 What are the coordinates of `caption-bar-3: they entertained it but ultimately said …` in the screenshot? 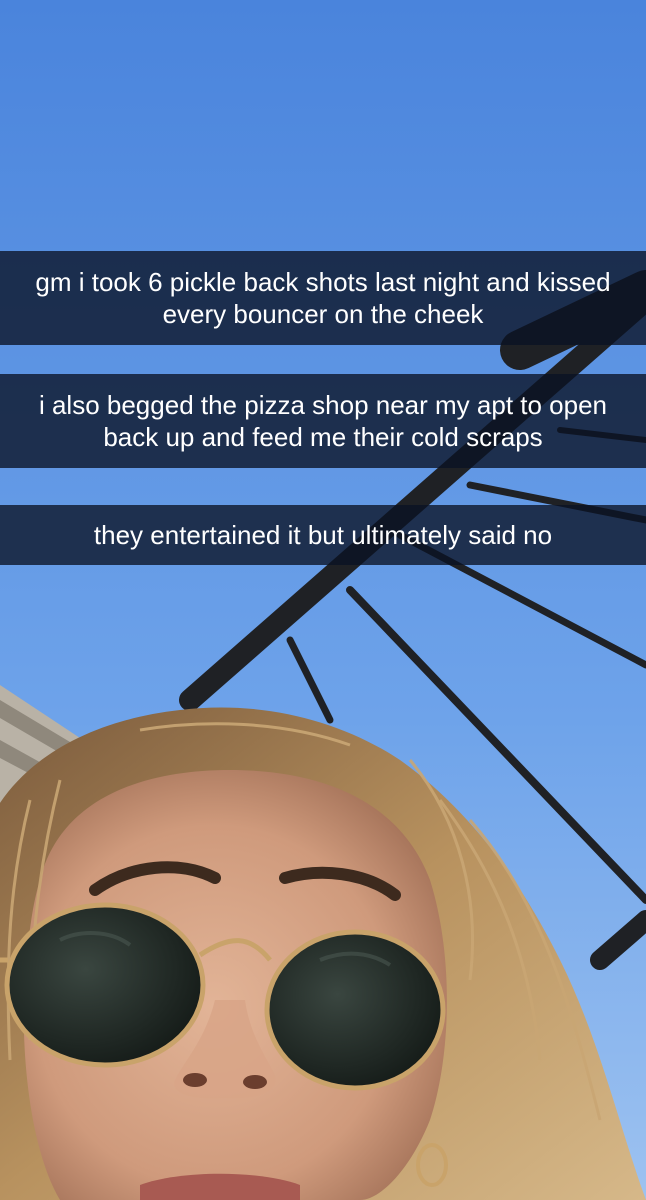 It's located at (323, 535).